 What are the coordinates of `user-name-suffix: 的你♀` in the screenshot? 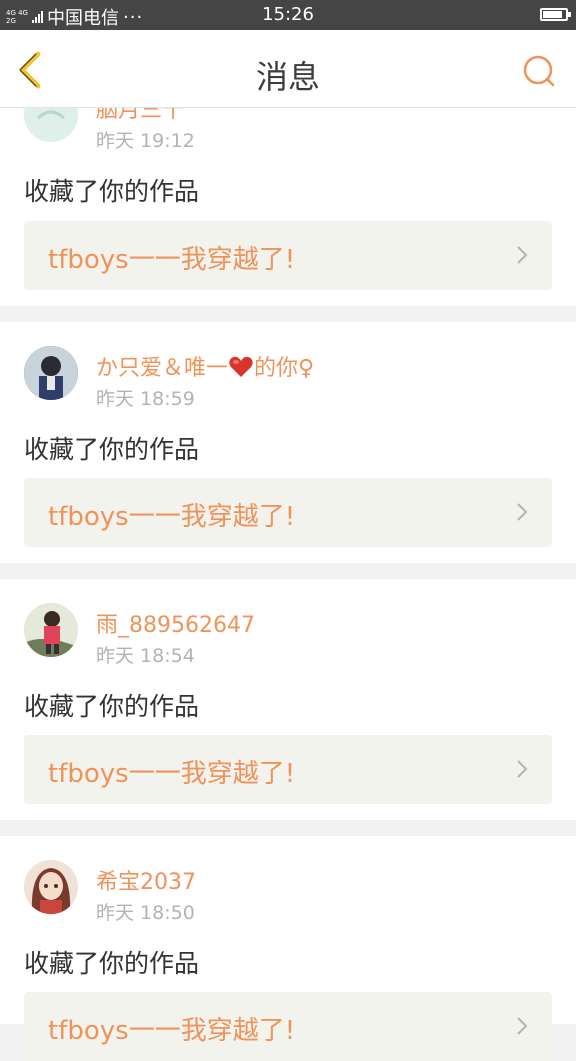 It's located at (284, 368).